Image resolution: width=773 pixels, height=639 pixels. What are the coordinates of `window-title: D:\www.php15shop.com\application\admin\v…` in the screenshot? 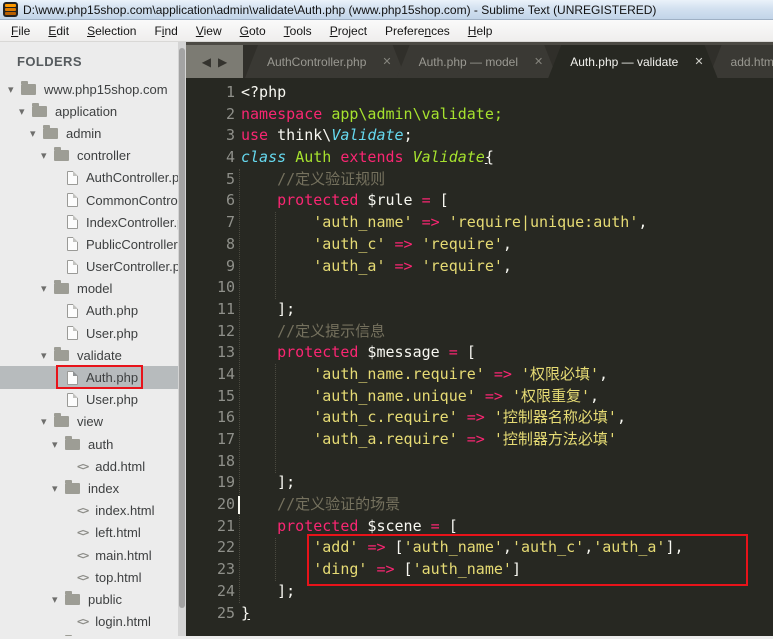 It's located at (340, 9).